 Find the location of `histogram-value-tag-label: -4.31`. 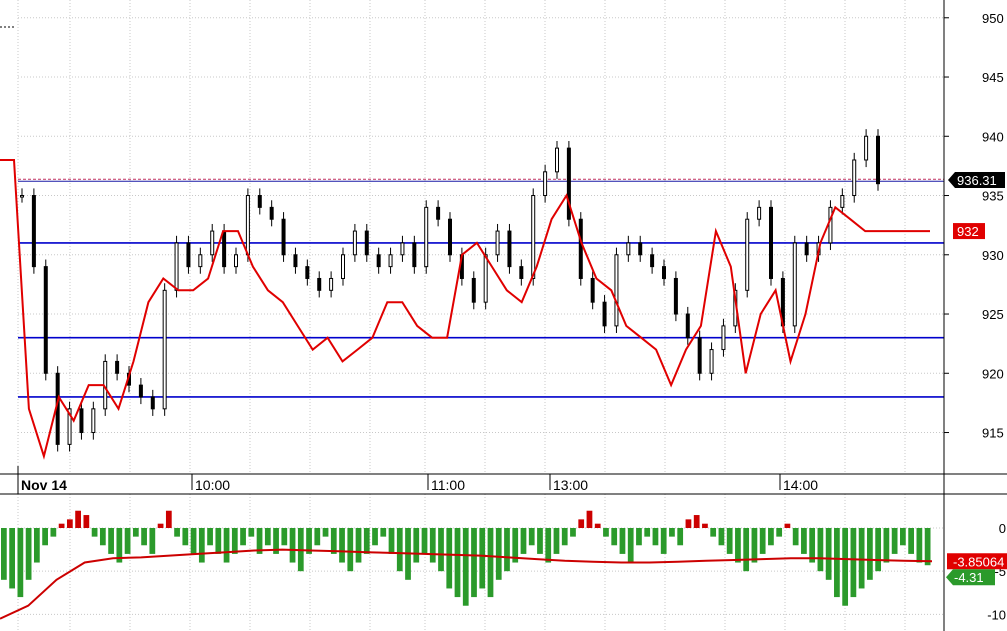

histogram-value-tag-label: -4.31 is located at coordinates (969, 577).